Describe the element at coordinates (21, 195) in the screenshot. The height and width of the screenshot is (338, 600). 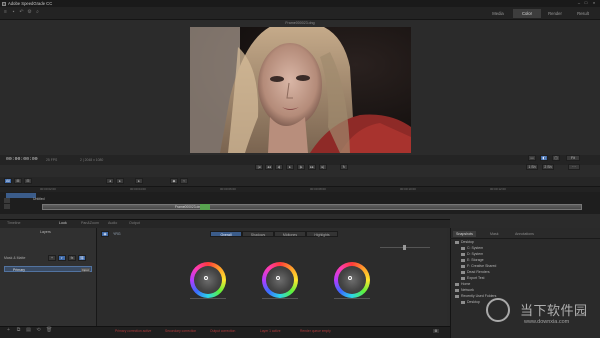
I see `track-header` at that location.